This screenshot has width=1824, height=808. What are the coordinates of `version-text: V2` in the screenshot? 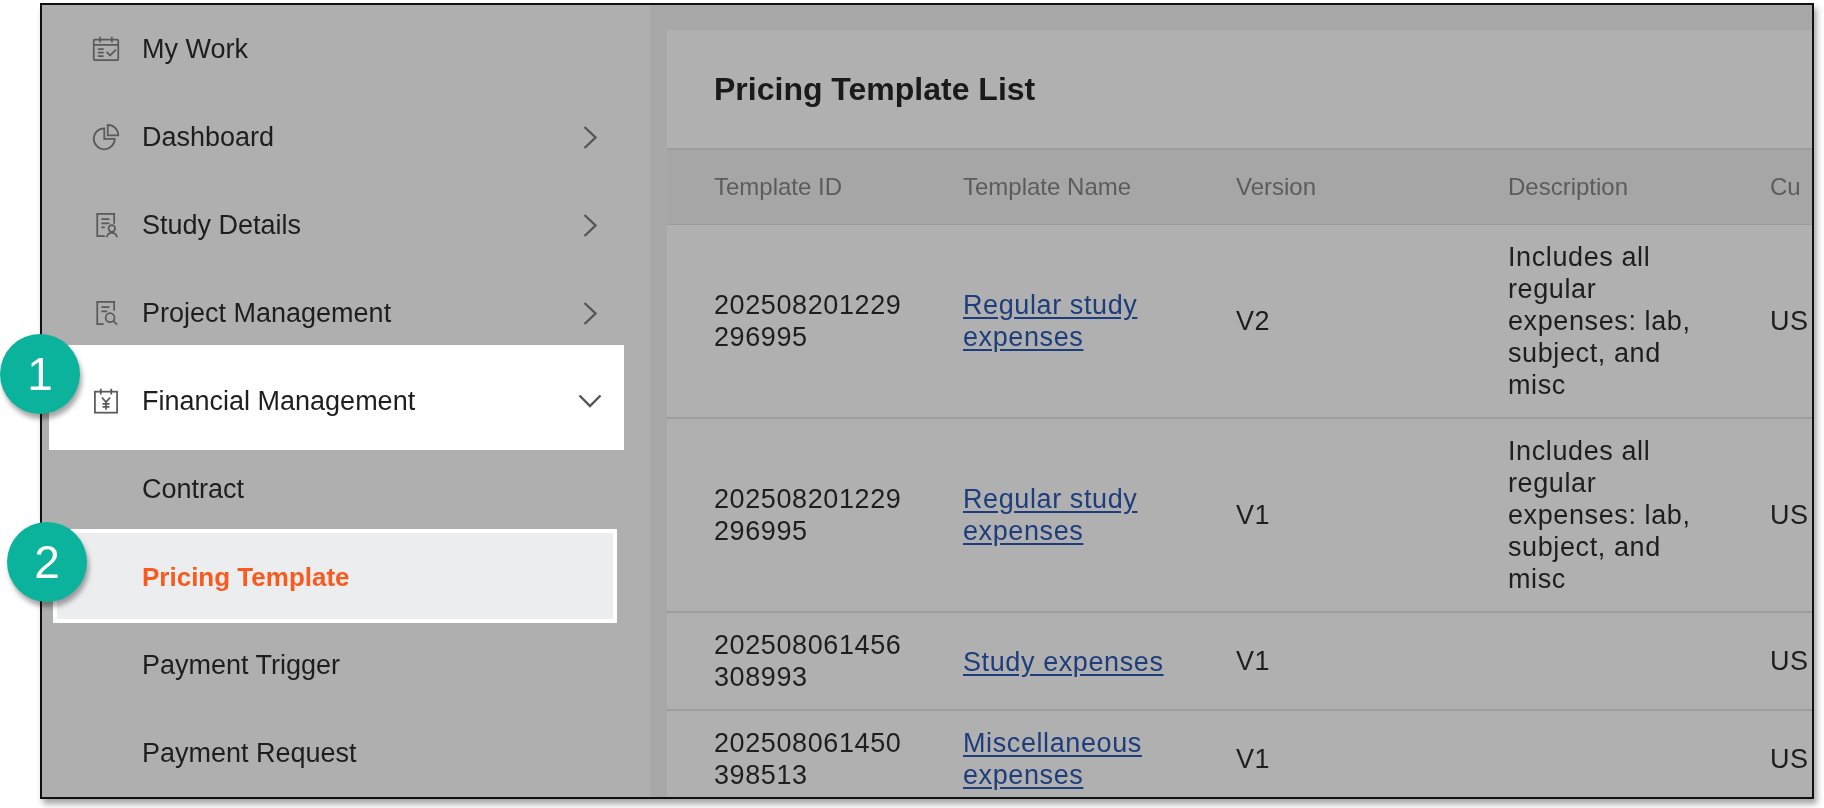 It's located at (1253, 321).